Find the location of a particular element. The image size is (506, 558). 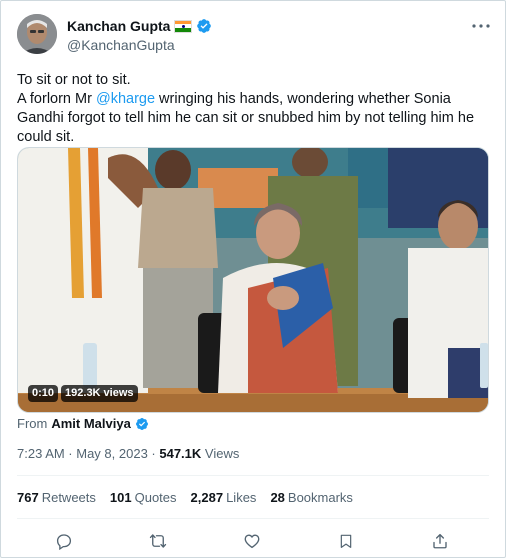

bookmarks-count: 28 is located at coordinates (277, 497).